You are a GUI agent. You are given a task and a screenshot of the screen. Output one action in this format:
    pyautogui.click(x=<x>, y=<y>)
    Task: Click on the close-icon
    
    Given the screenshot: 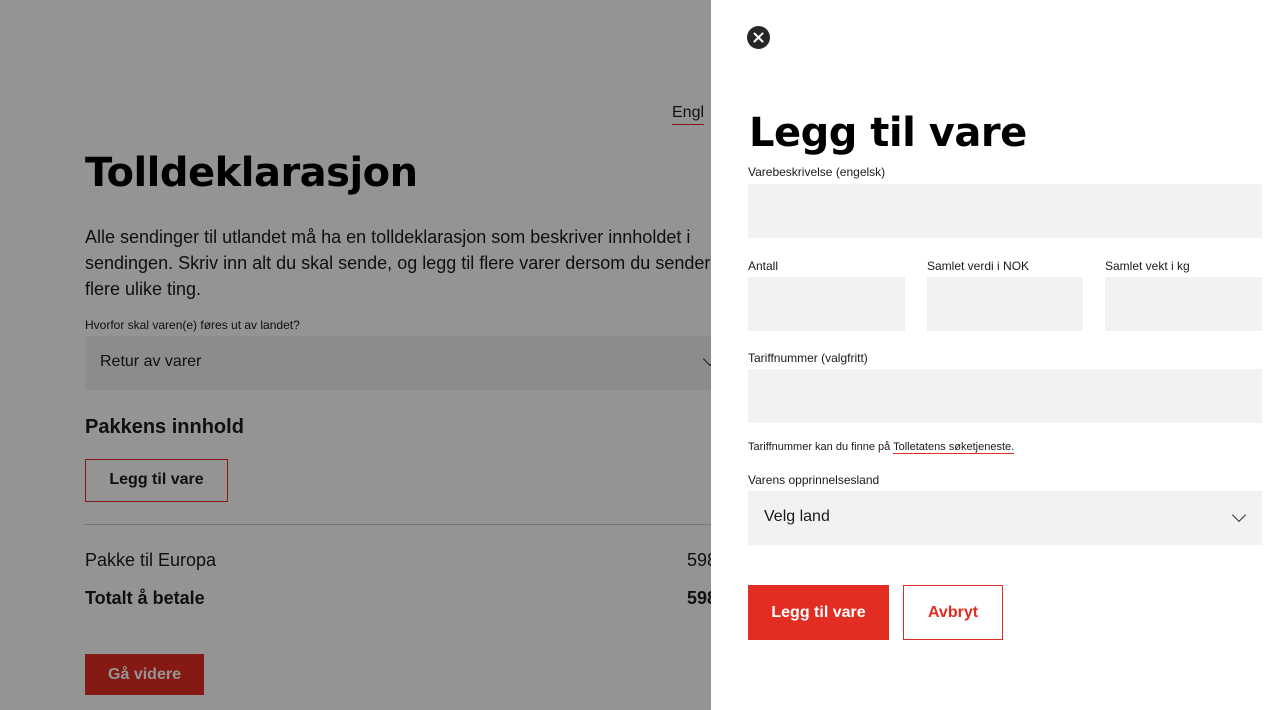 What is the action you would take?
    pyautogui.click(x=758, y=37)
    